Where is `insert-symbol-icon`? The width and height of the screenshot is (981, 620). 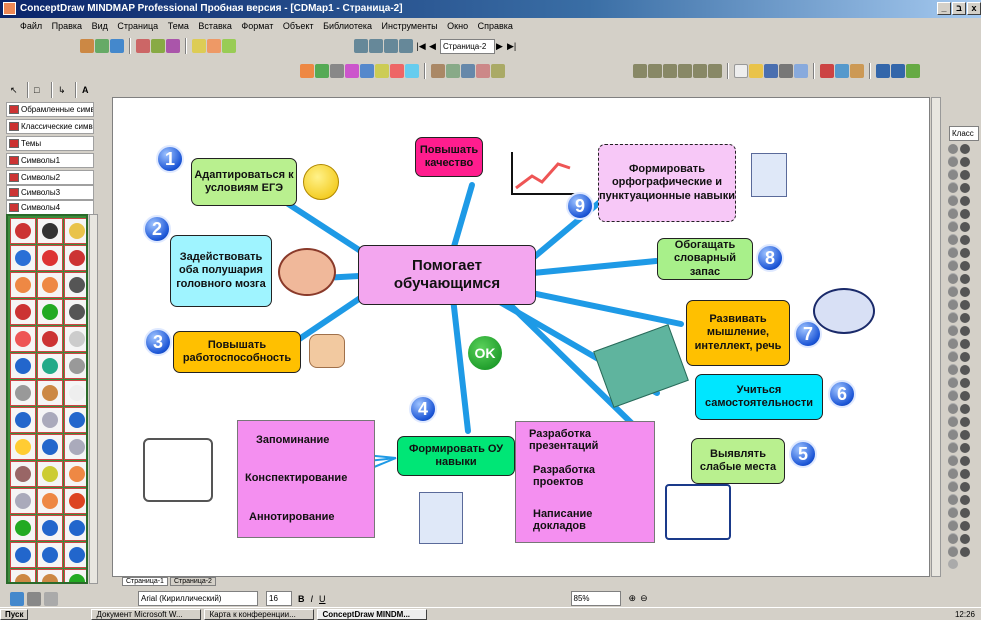
insert-symbol-icon is located at coordinates (397, 71).